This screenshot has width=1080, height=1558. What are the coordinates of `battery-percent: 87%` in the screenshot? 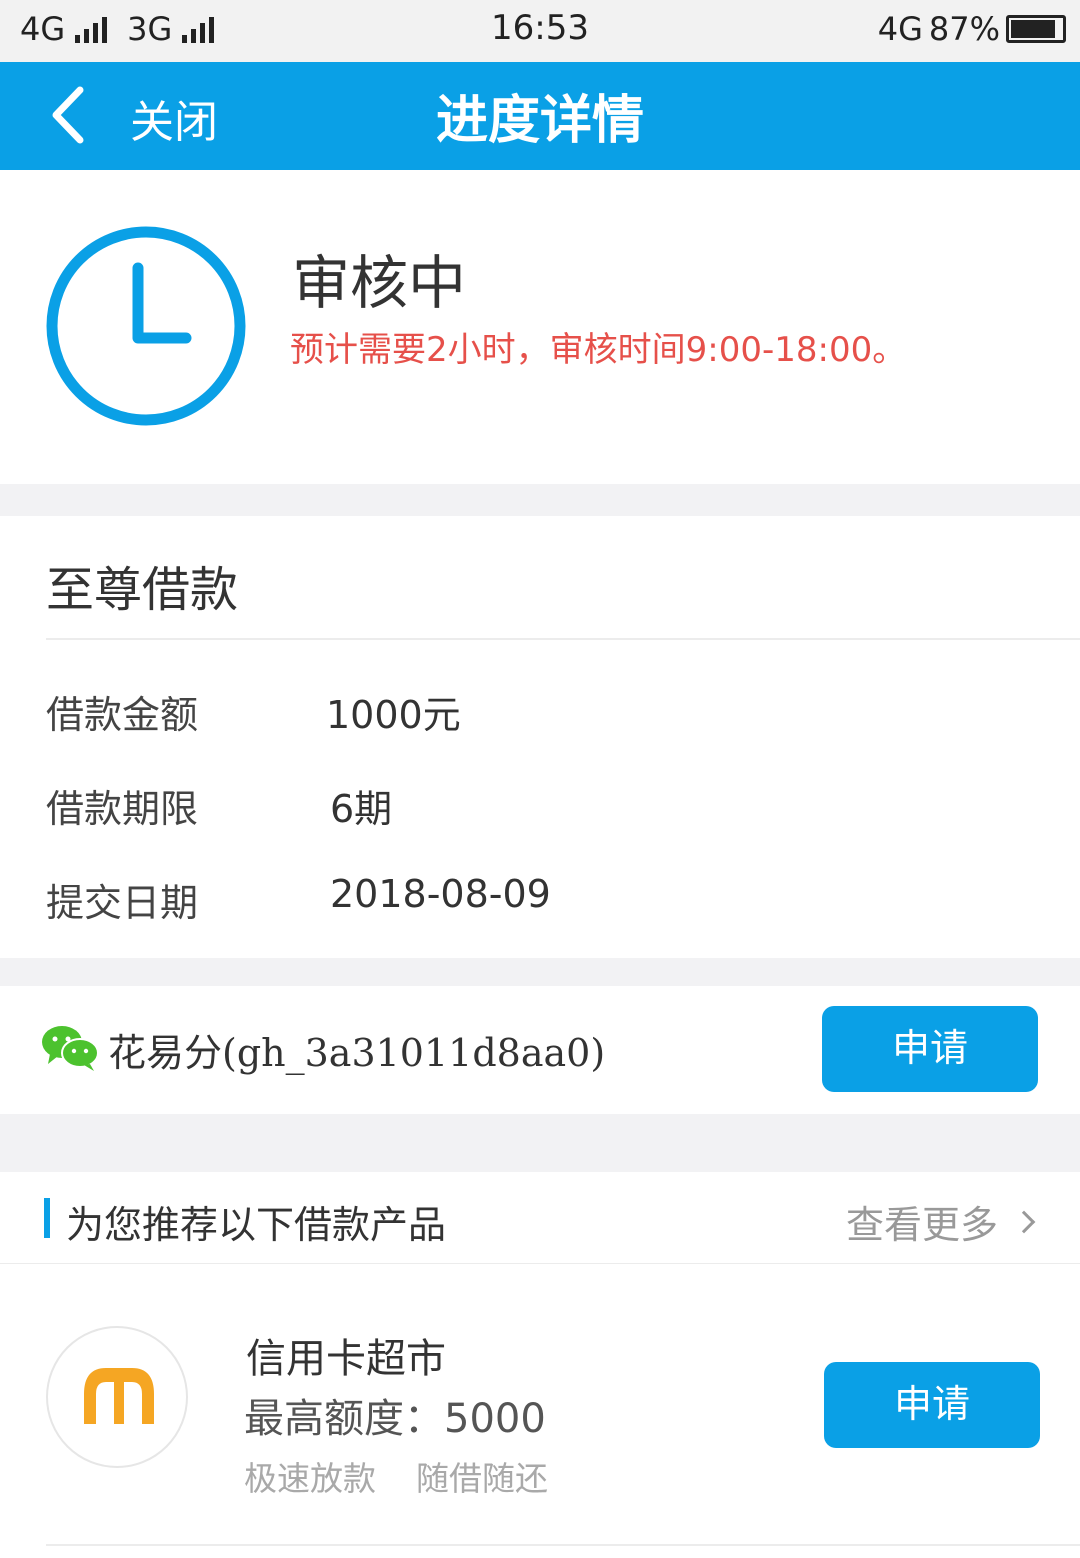 It's located at (964, 29).